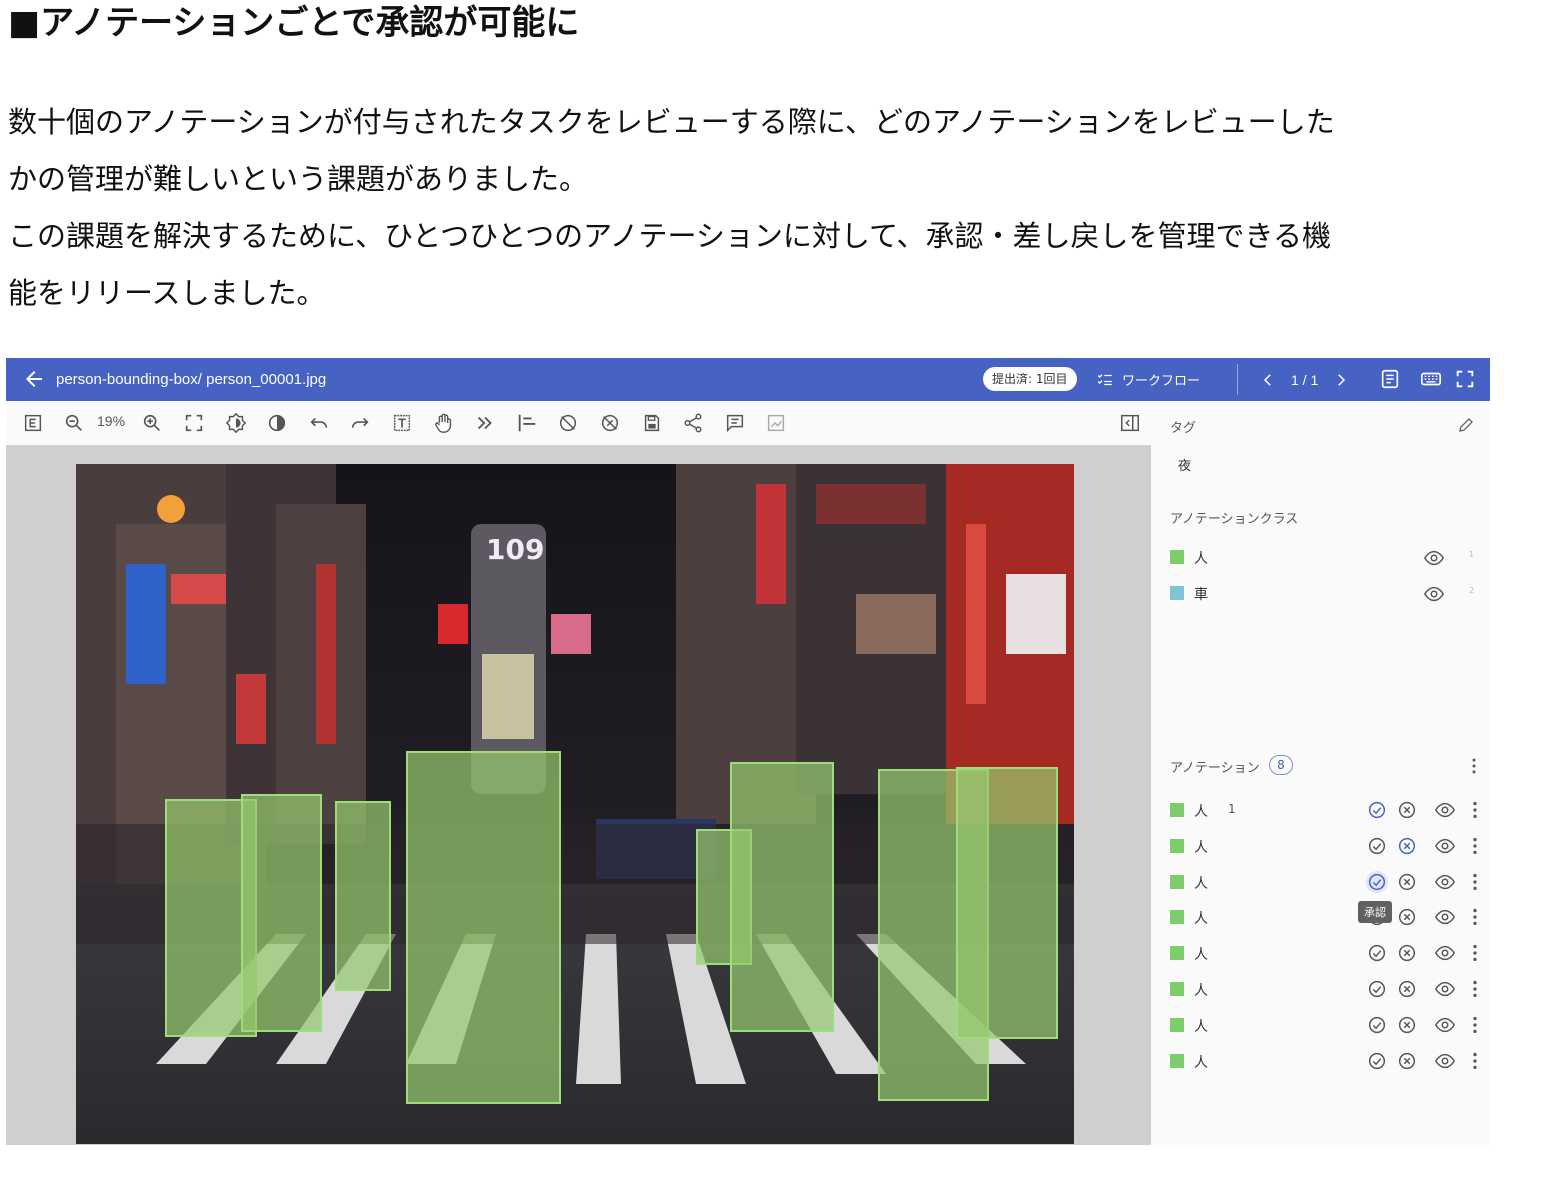 This screenshot has height=1179, width=1551. I want to click on header-divider, so click(1237, 379).